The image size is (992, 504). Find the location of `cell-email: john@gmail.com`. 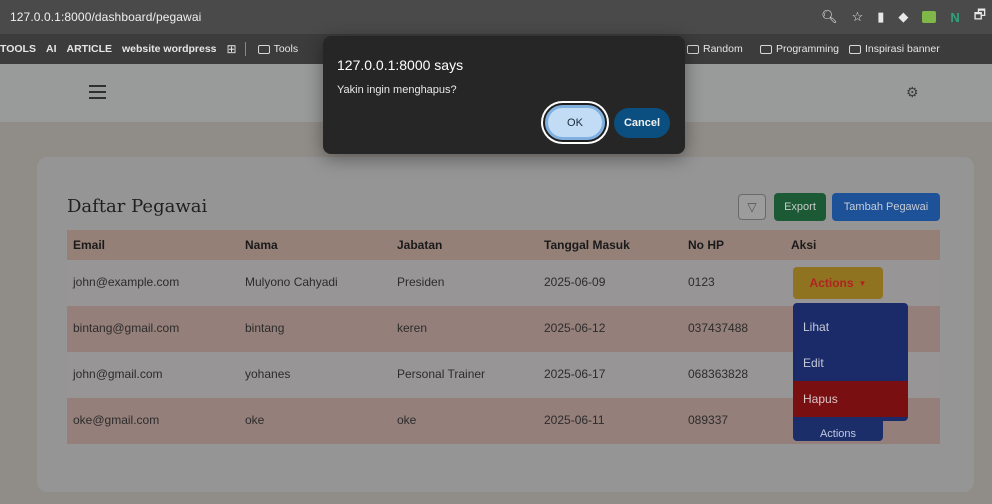

cell-email: john@gmail.com is located at coordinates (118, 374).